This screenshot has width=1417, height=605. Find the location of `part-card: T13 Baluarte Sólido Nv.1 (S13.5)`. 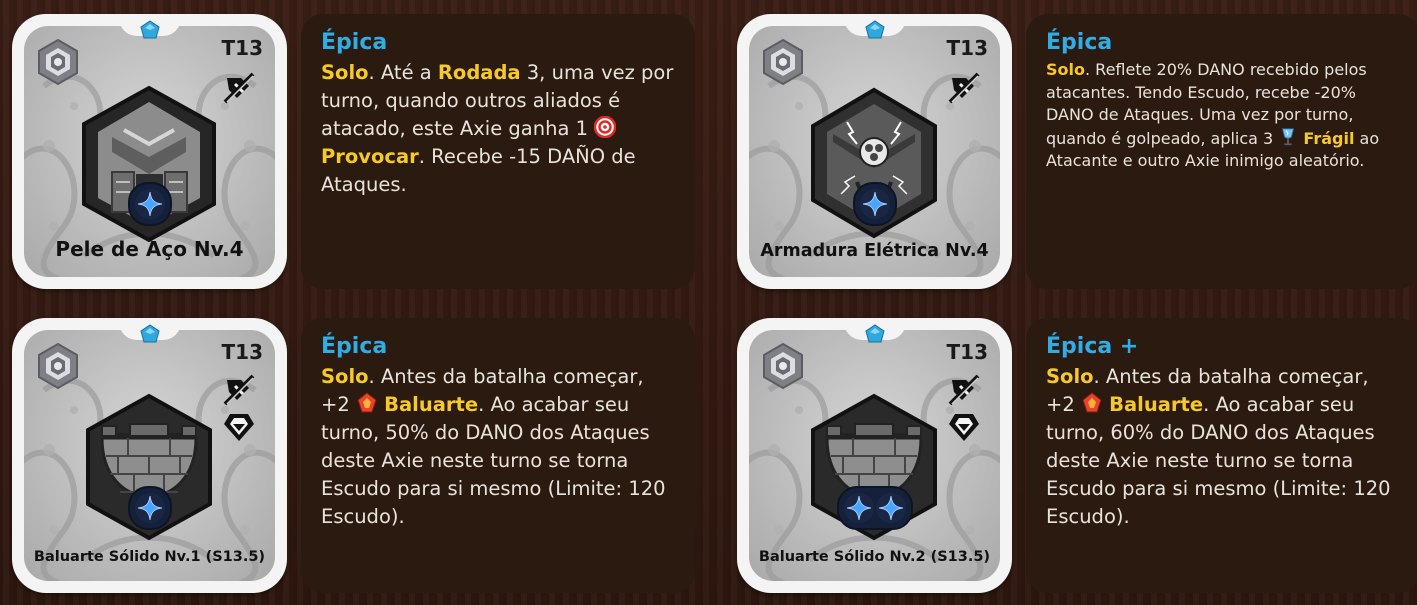

part-card: T13 Baluarte Sólido Nv.1 (S13.5) is located at coordinates (149, 455).